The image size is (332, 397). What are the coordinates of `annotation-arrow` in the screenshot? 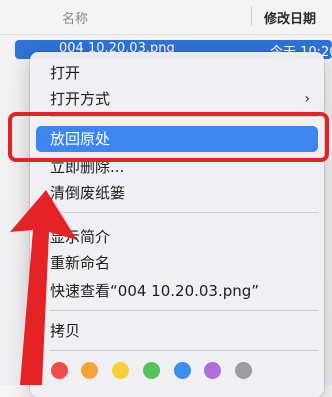 It's located at (43, 287).